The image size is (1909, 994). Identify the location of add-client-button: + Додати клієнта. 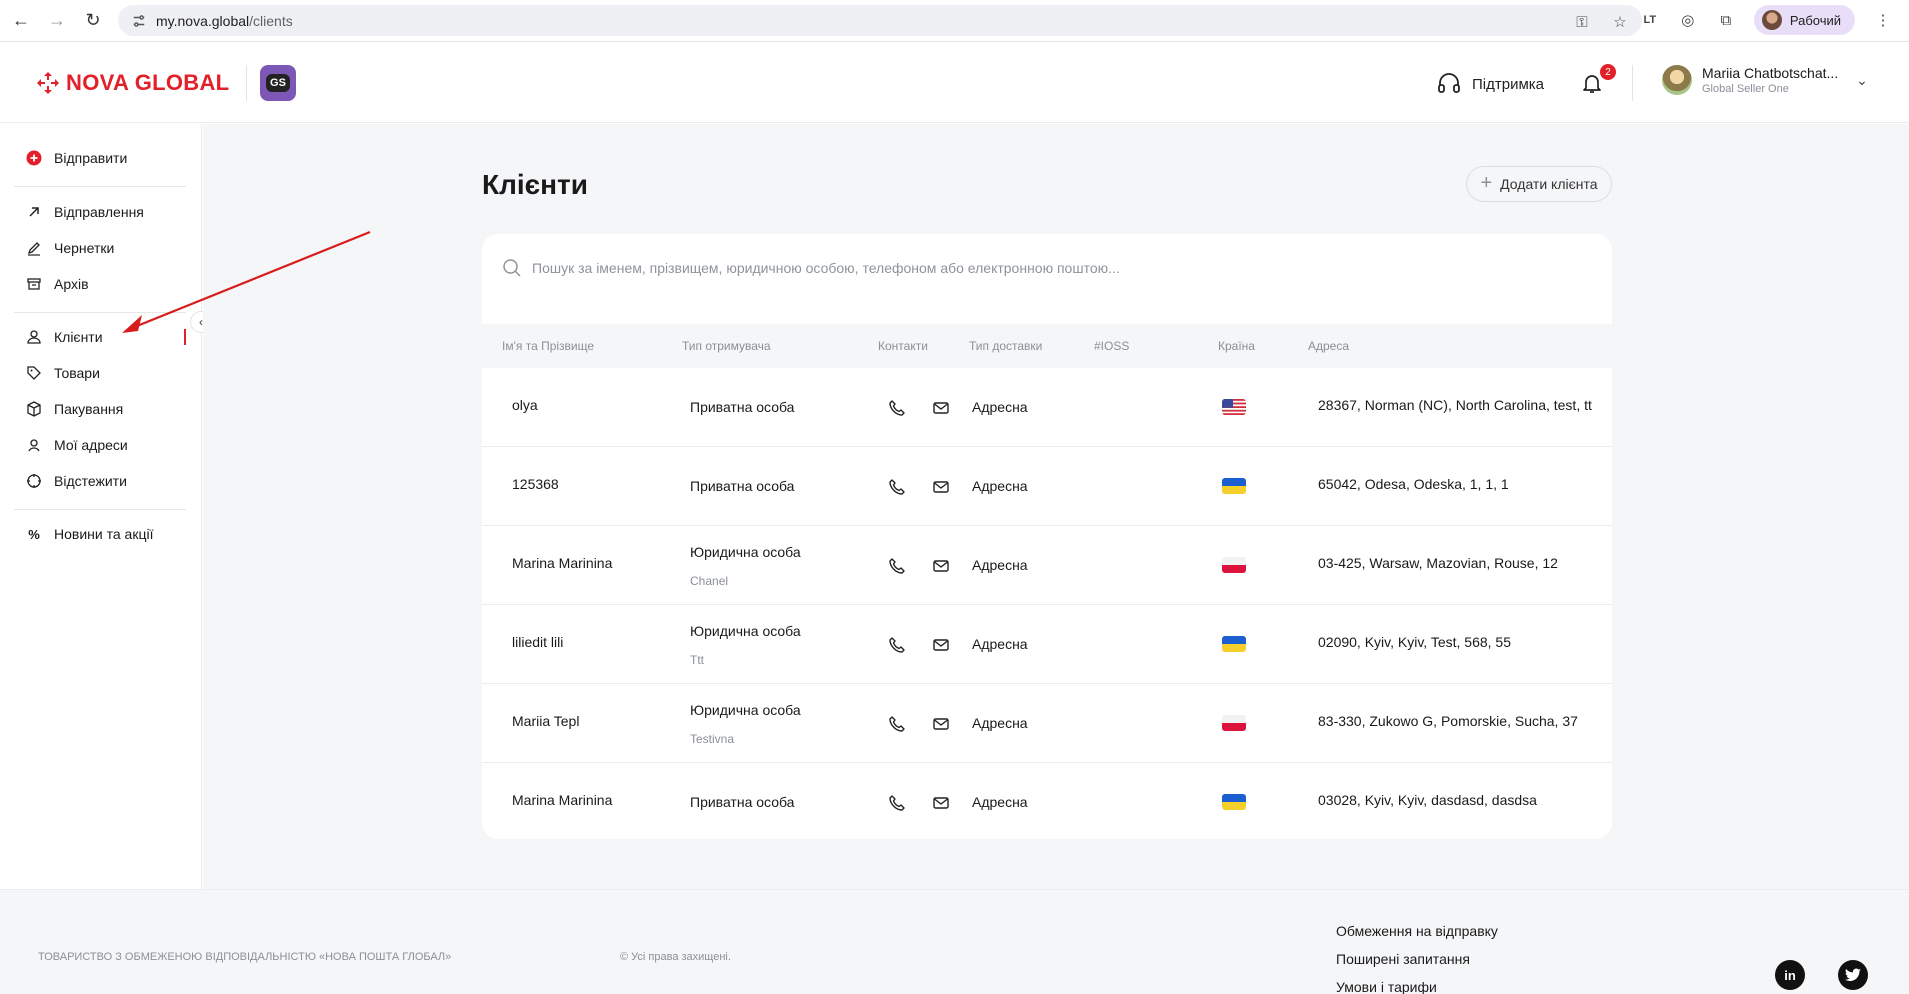
(1539, 184).